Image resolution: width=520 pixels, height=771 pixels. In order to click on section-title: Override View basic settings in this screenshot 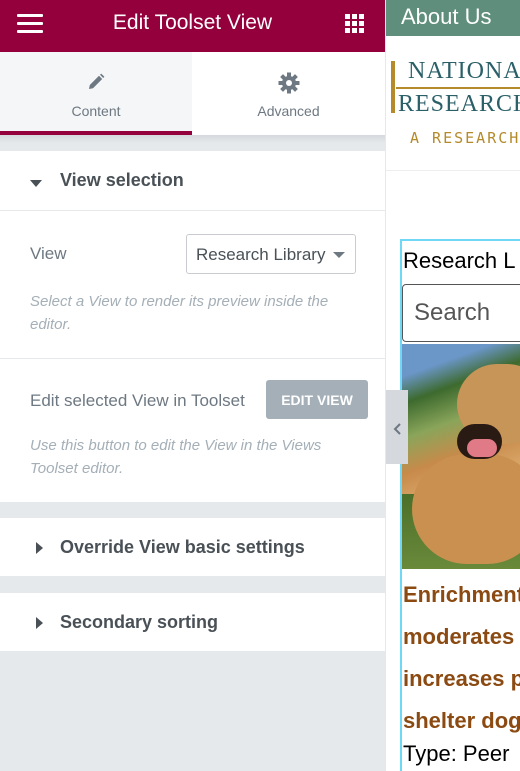, I will do `click(182, 547)`.